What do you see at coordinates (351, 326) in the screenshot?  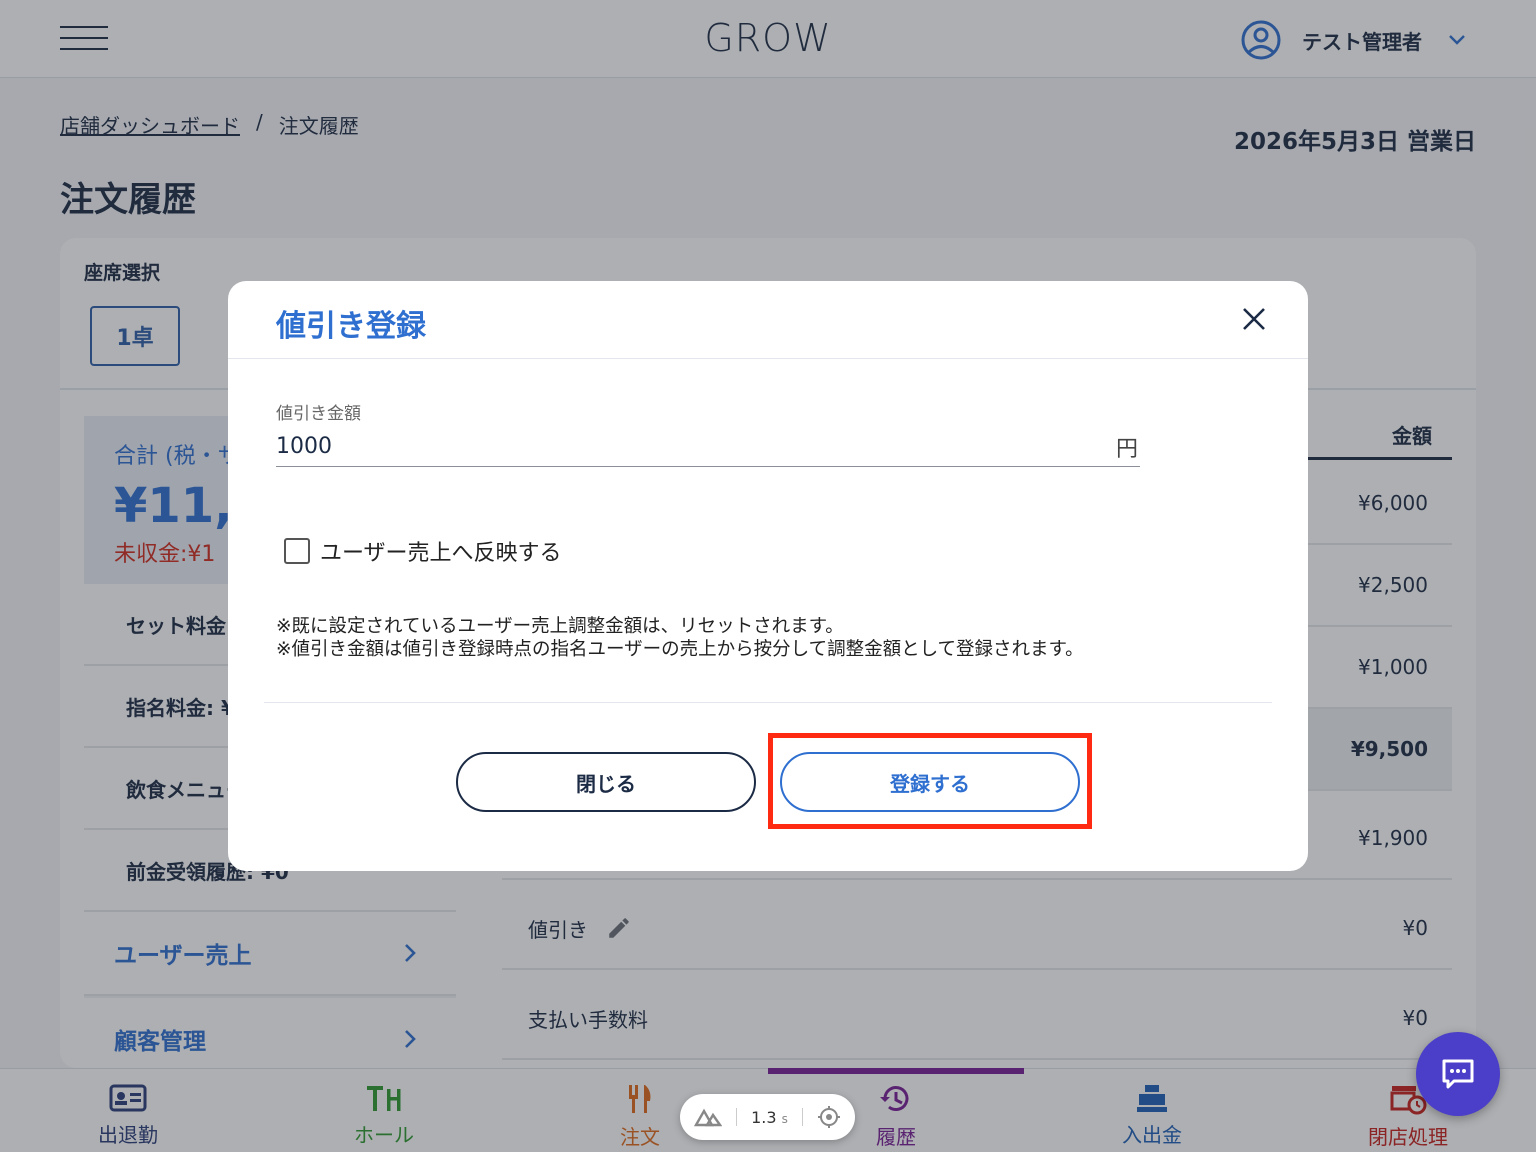 I see `modal-title: 値引き登録` at bounding box center [351, 326].